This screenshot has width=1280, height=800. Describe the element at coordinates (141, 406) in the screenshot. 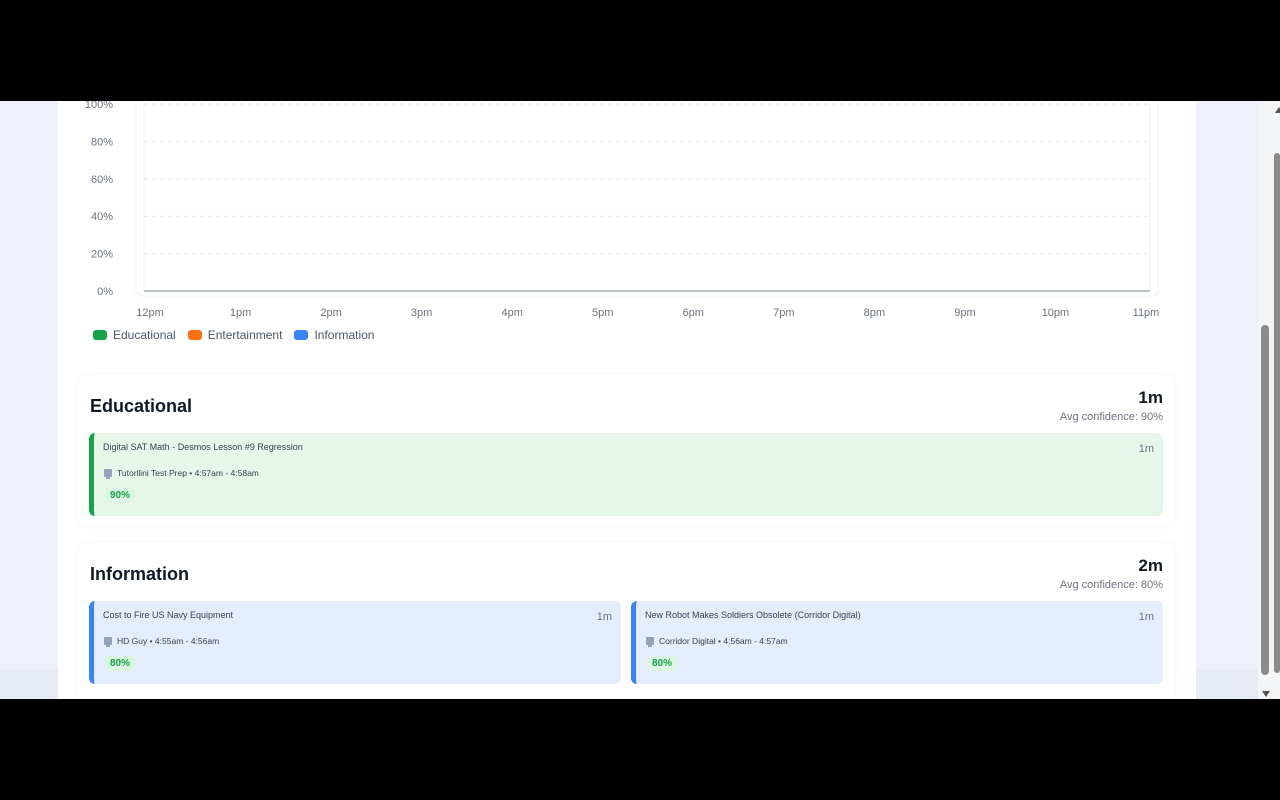

I see `section-title: Educational` at that location.